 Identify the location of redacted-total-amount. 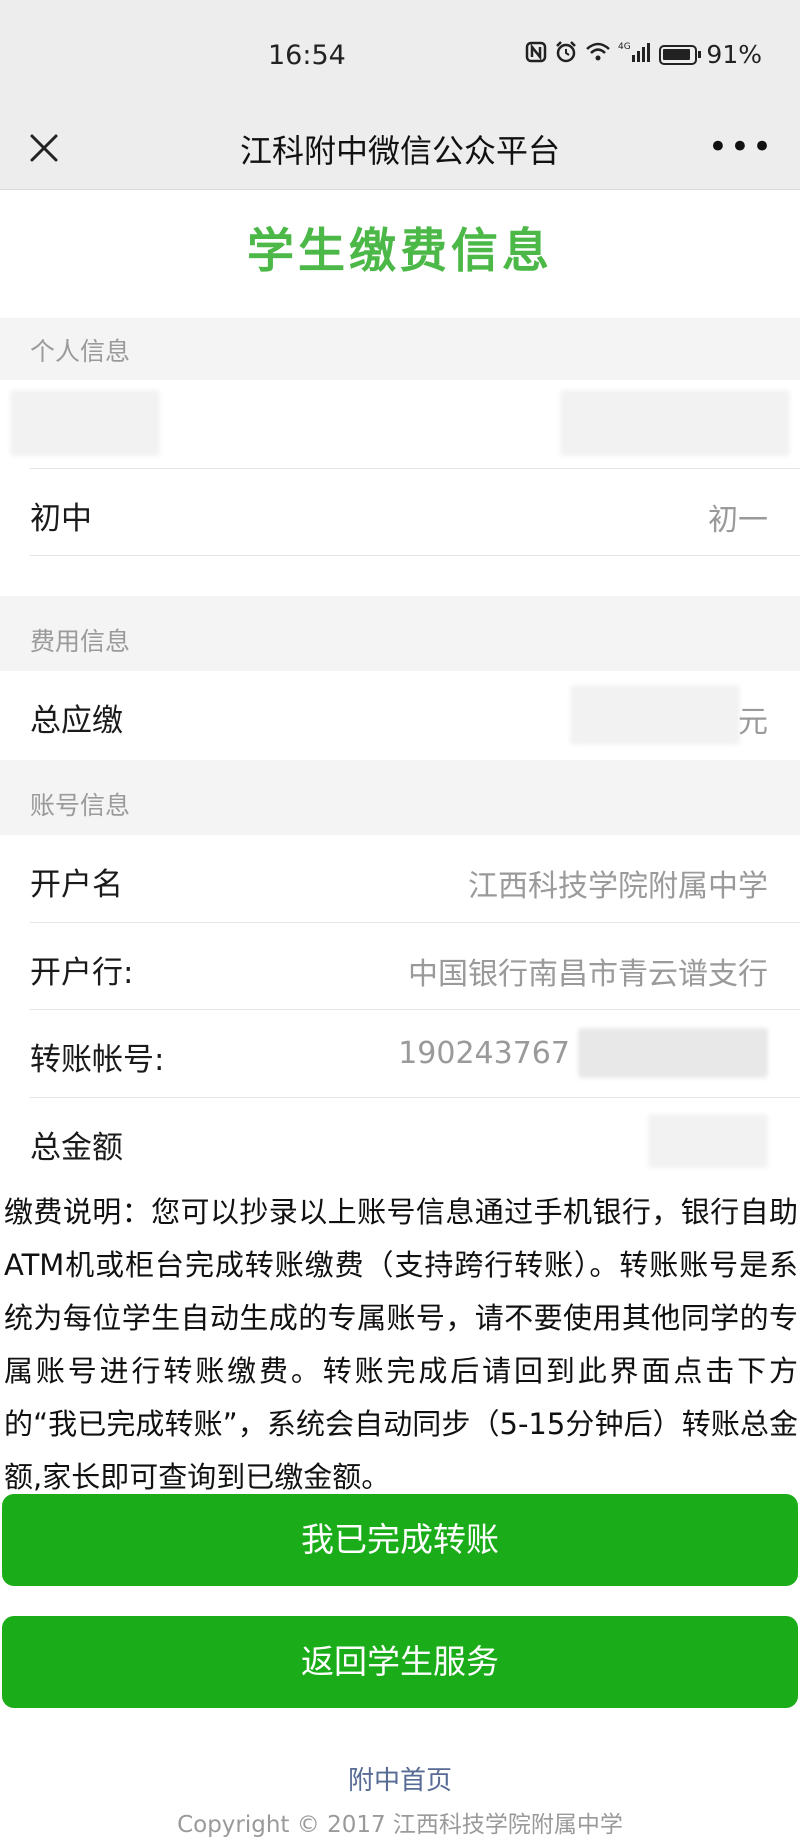
(708, 1141).